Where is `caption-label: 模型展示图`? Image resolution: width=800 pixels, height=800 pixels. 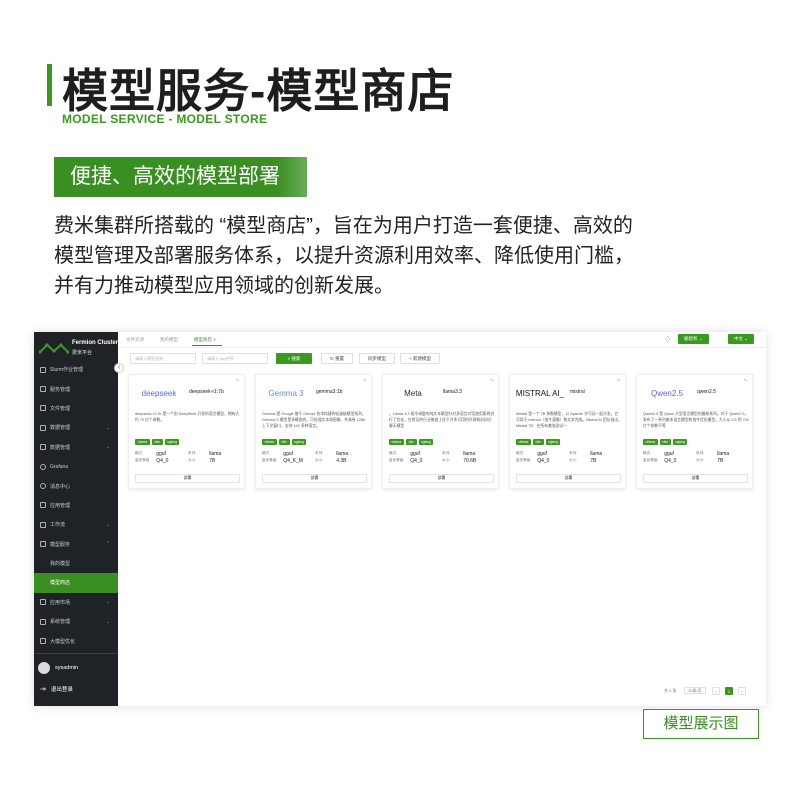
caption-label: 模型展示图 is located at coordinates (701, 724).